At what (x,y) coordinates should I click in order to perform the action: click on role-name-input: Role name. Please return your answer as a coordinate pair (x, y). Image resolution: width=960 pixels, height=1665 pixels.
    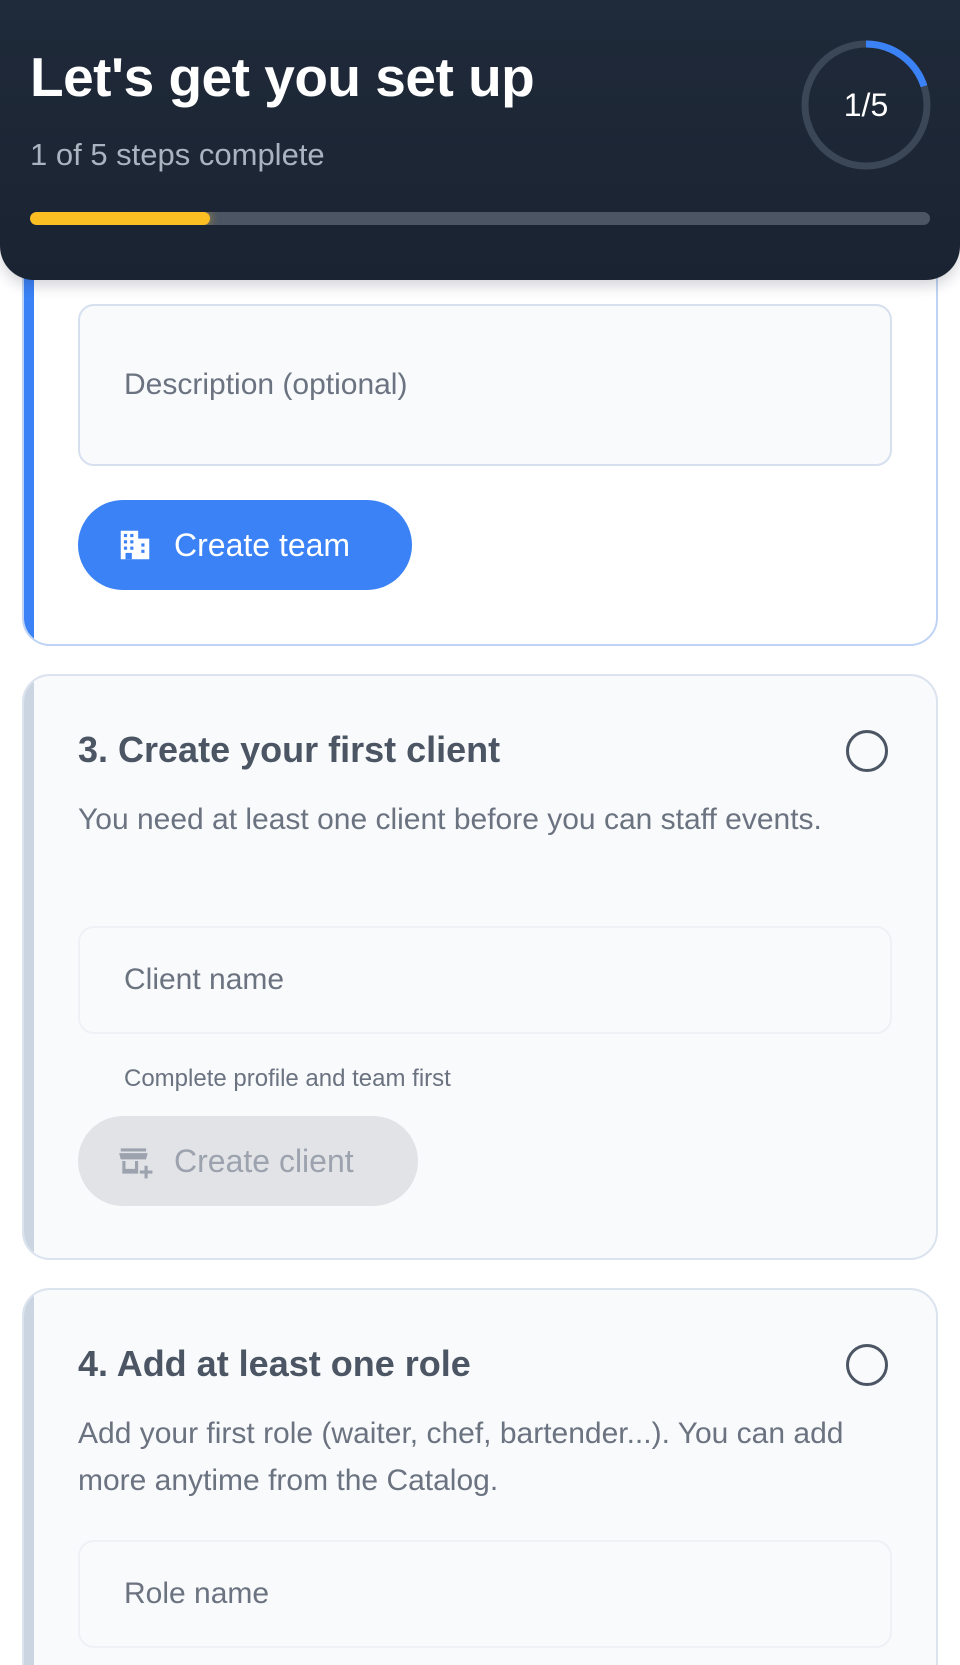
    Looking at the image, I should click on (485, 1594).